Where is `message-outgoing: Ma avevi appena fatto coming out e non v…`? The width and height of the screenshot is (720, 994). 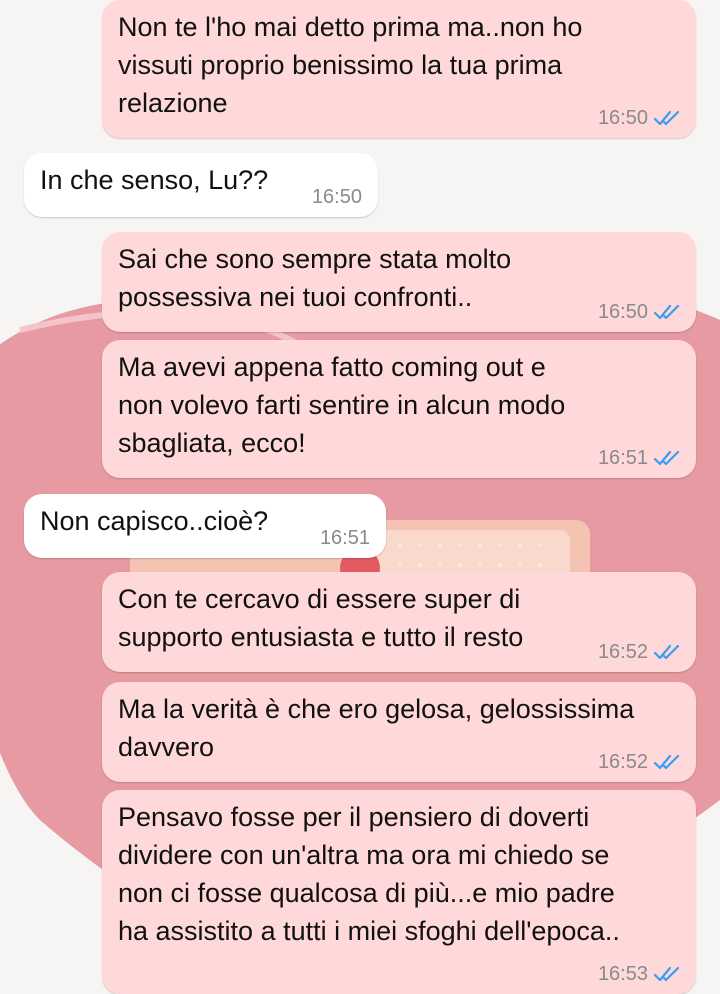 message-outgoing: Ma avevi appena fatto coming out e non v… is located at coordinates (399, 409).